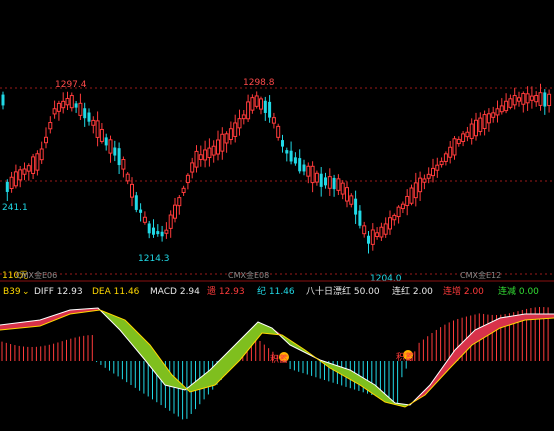 This screenshot has height=431, width=554. Describe the element at coordinates (259, 83) in the screenshot. I see `high-label-2: 1298.8` at that location.